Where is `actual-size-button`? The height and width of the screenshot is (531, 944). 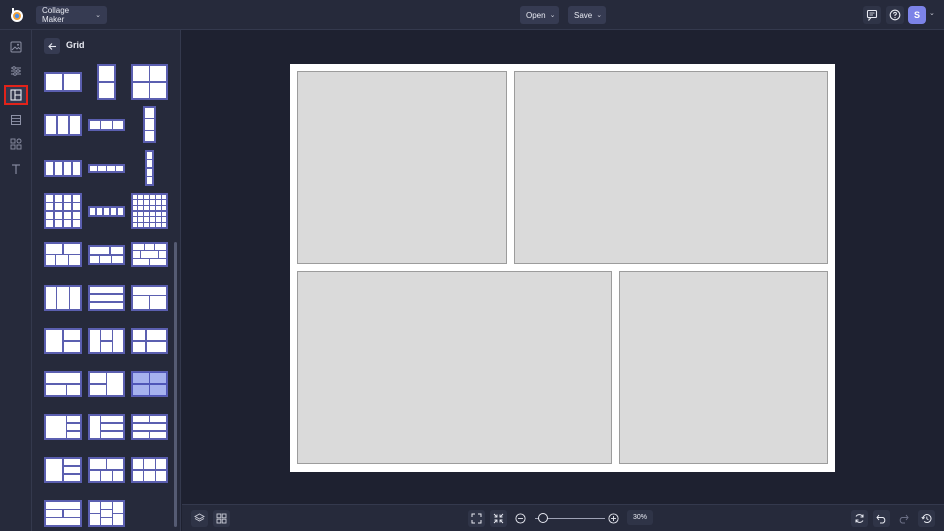
actual-size-button is located at coordinates (498, 518).